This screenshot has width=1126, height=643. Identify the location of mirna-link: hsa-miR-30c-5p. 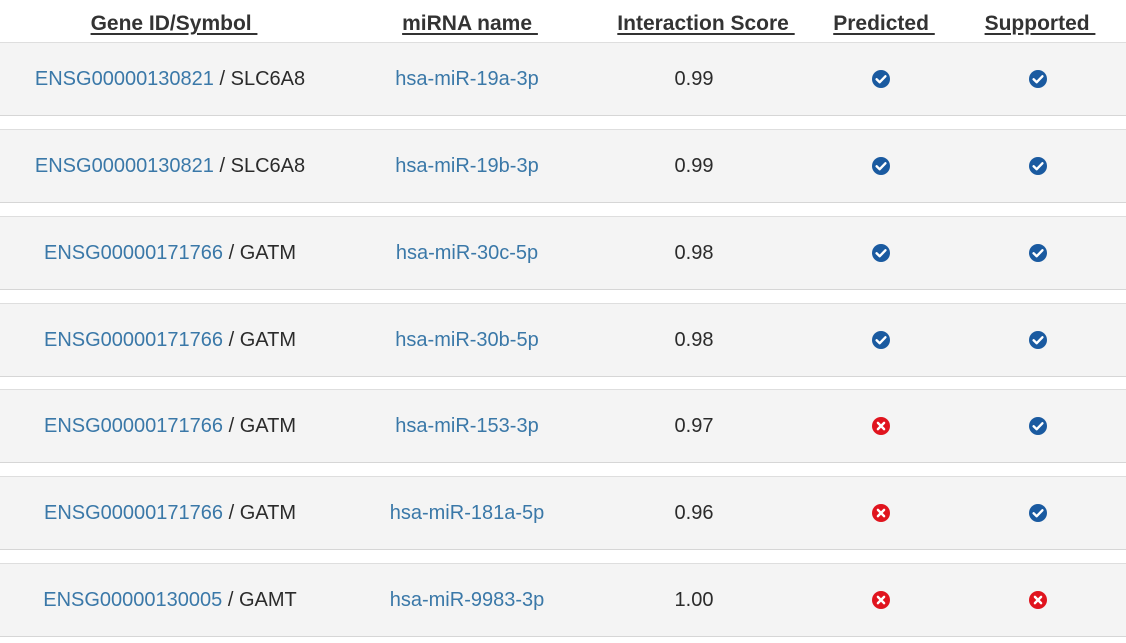
(467, 253).